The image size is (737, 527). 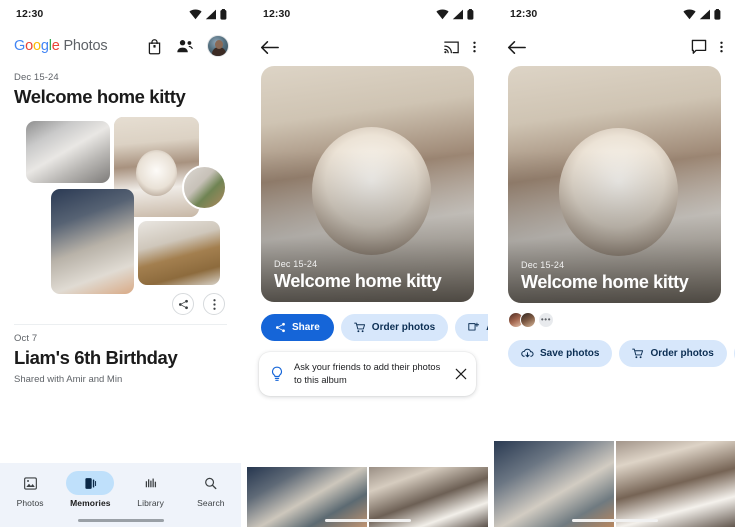 I want to click on account-avatar, so click(x=218, y=46).